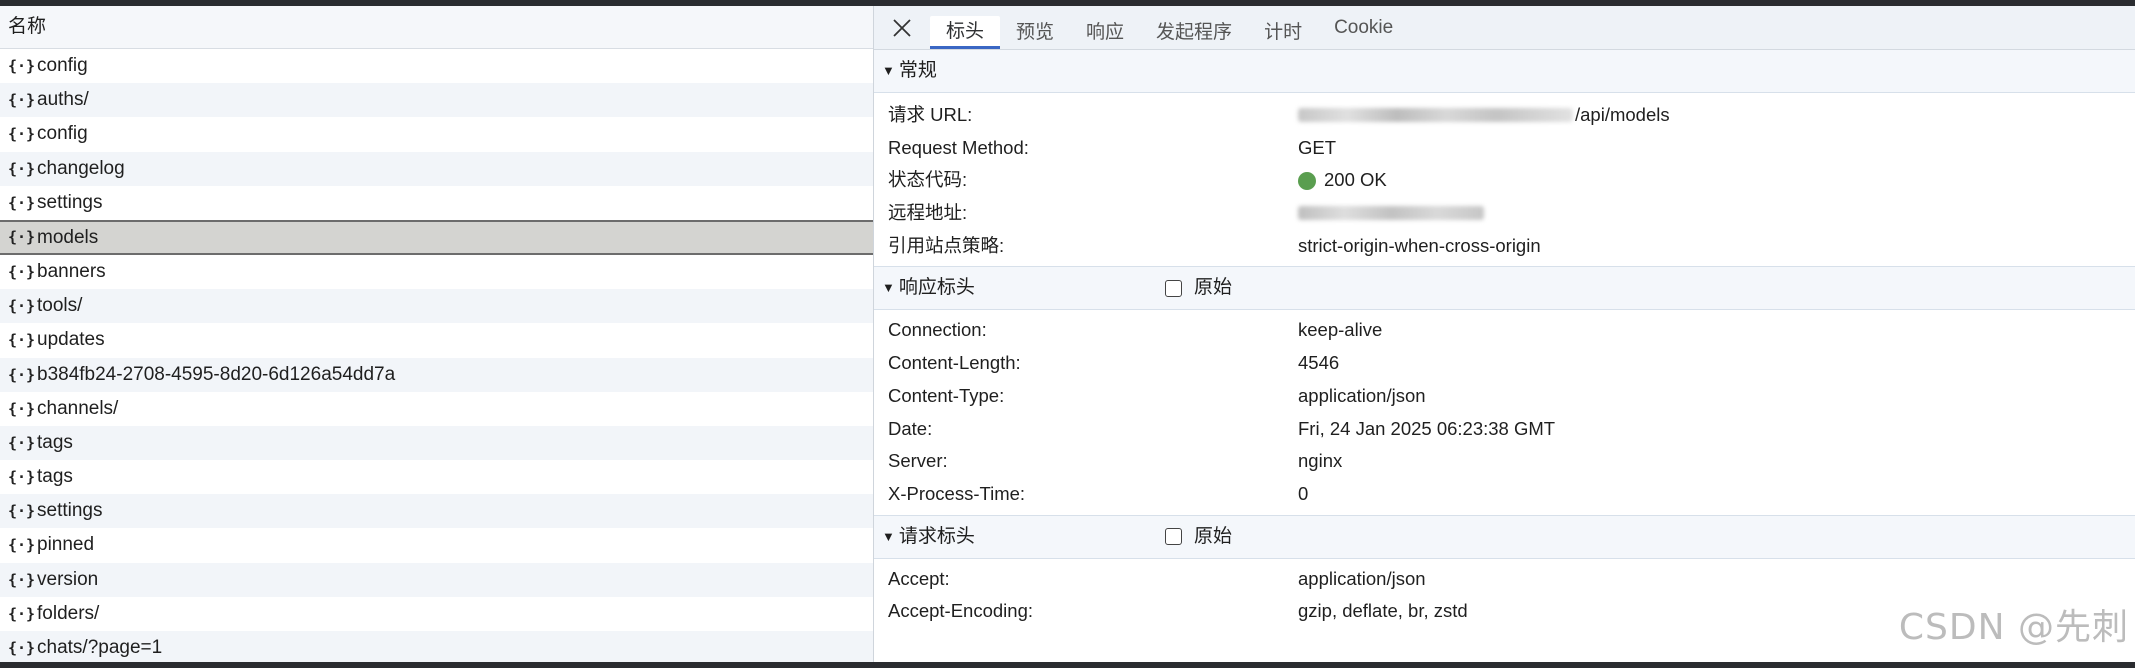 The width and height of the screenshot is (2135, 668). Describe the element at coordinates (63, 100) in the screenshot. I see `request-name: auths/` at that location.